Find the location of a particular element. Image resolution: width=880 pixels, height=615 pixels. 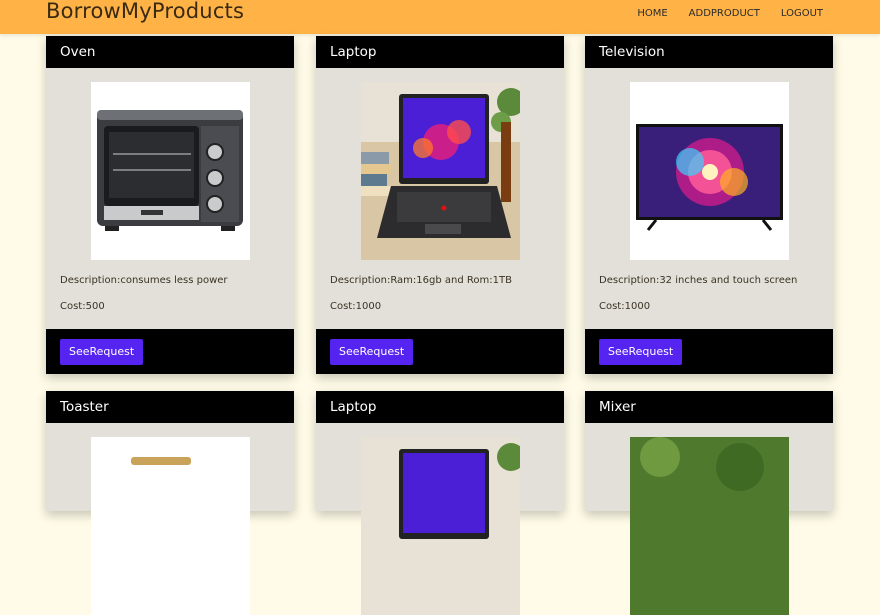

product-title: Television is located at coordinates (709, 52).